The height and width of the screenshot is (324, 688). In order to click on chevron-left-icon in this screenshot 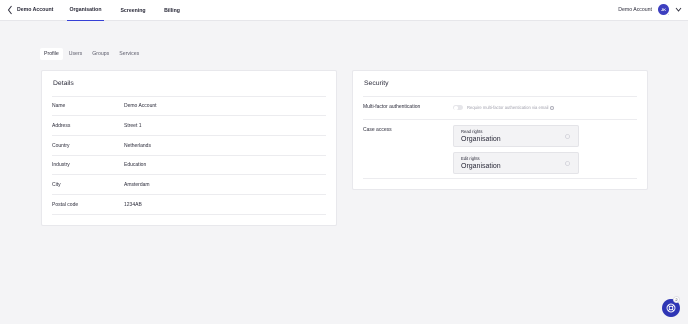, I will do `click(9, 10)`.